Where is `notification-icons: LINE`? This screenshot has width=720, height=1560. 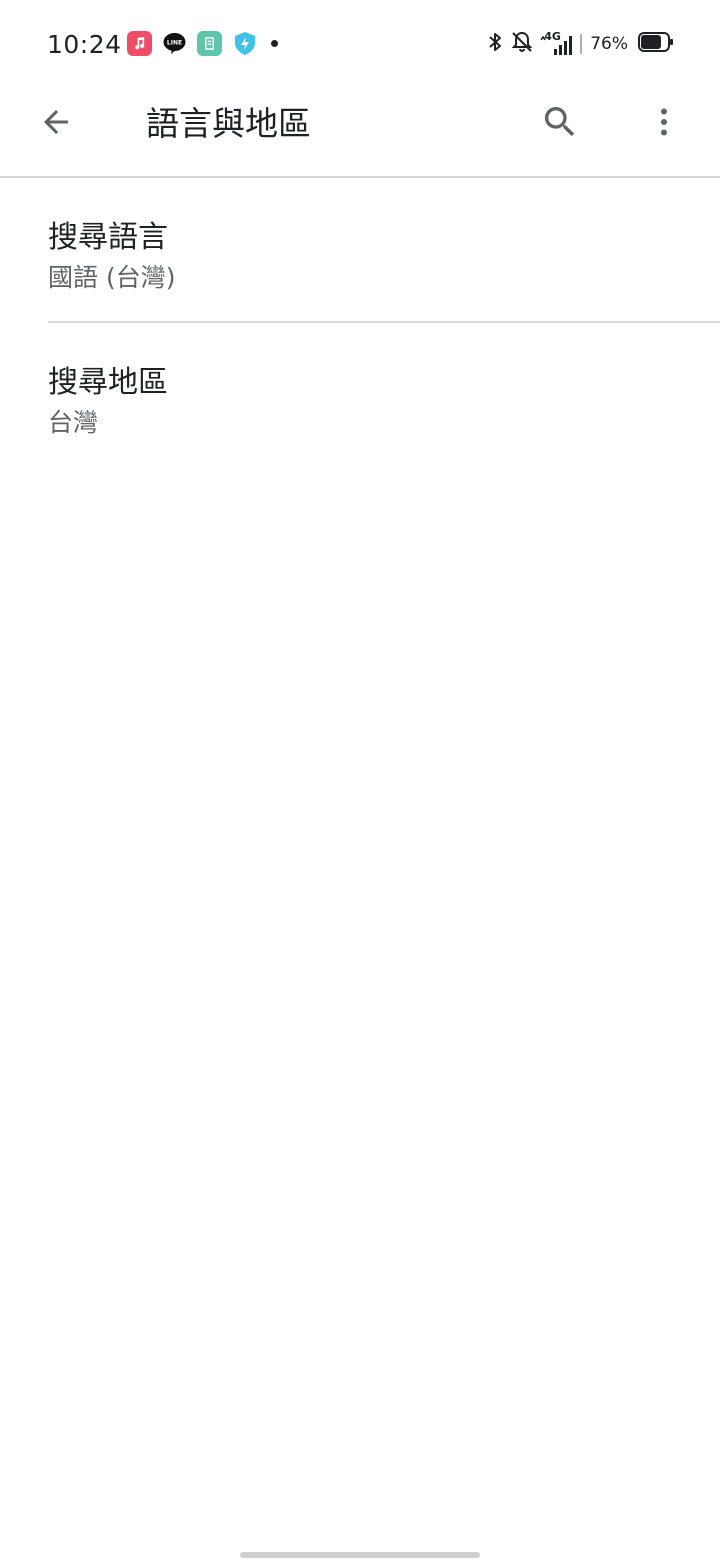
notification-icons: LINE is located at coordinates (202, 43).